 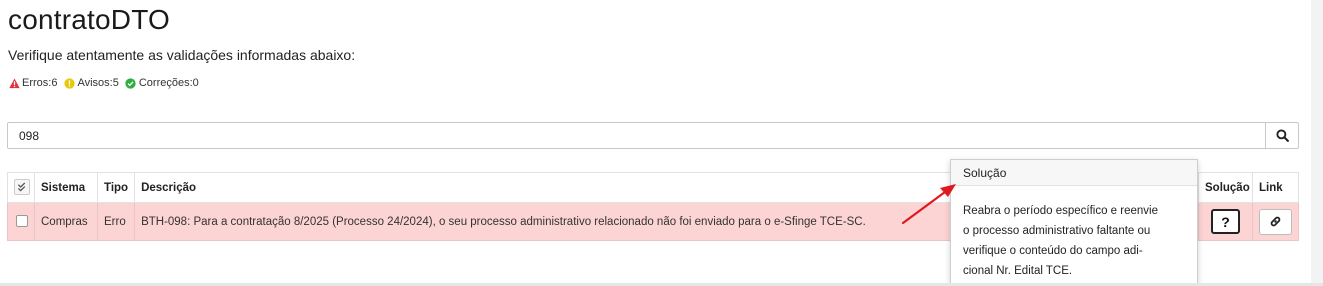 I want to click on column-header-link: Link, so click(x=1275, y=187).